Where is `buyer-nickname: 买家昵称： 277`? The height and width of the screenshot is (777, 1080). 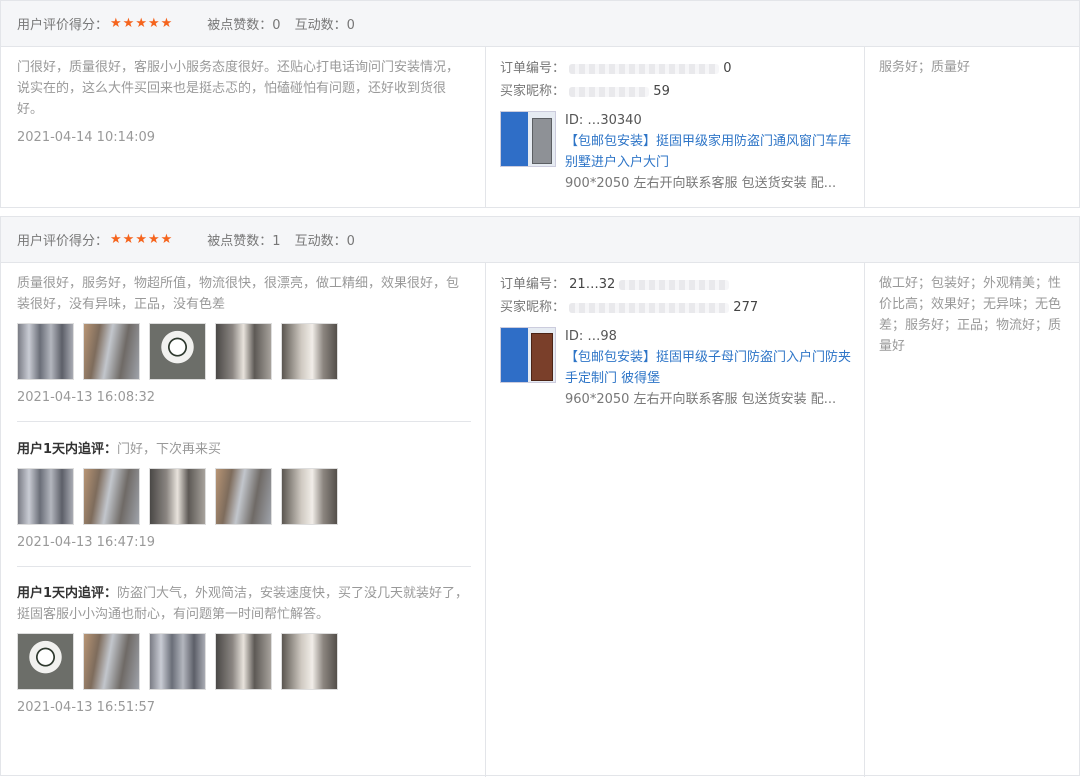 buyer-nickname: 买家昵称： 277 is located at coordinates (676, 307).